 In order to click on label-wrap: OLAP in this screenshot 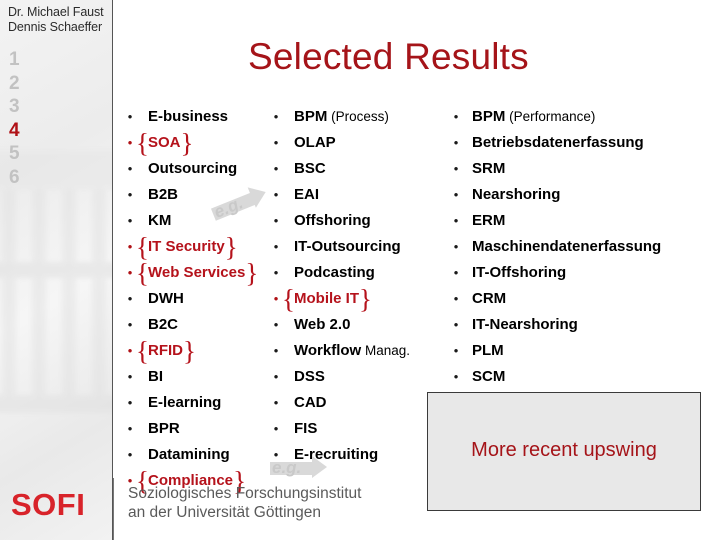, I will do `click(315, 143)`.